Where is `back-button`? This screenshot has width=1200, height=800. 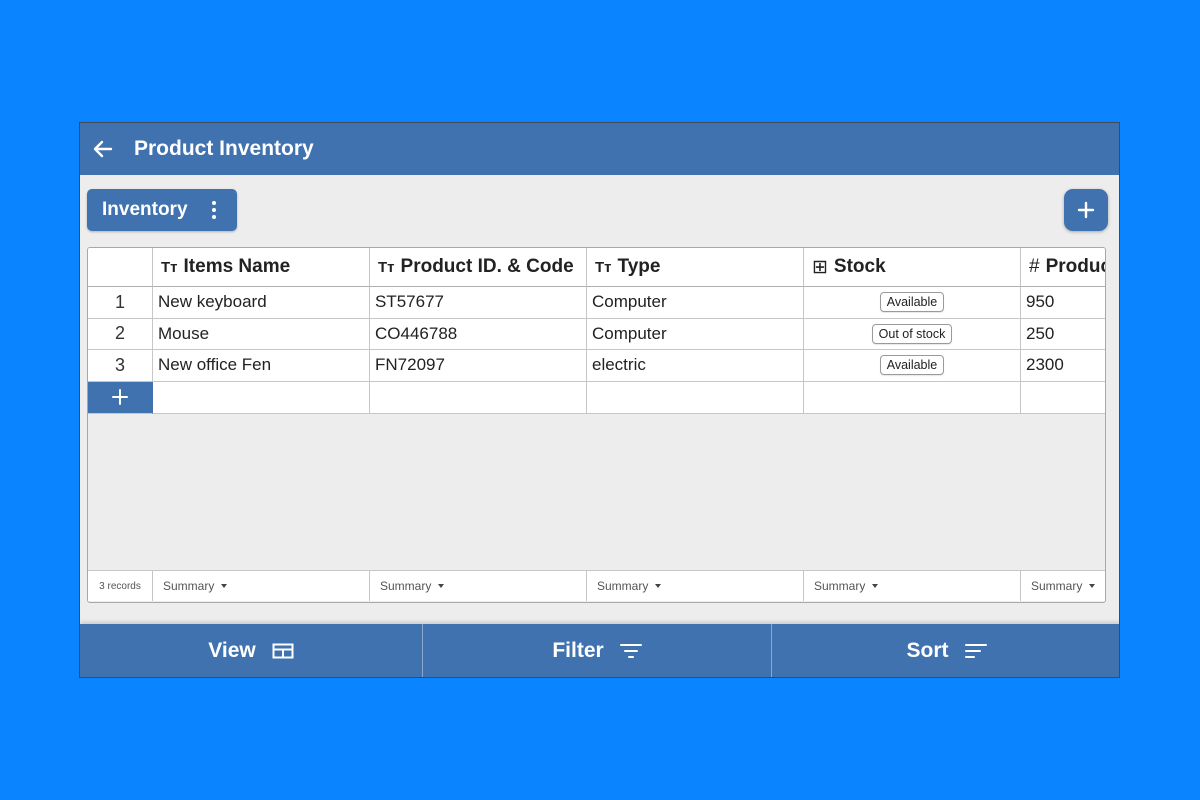 back-button is located at coordinates (103, 149).